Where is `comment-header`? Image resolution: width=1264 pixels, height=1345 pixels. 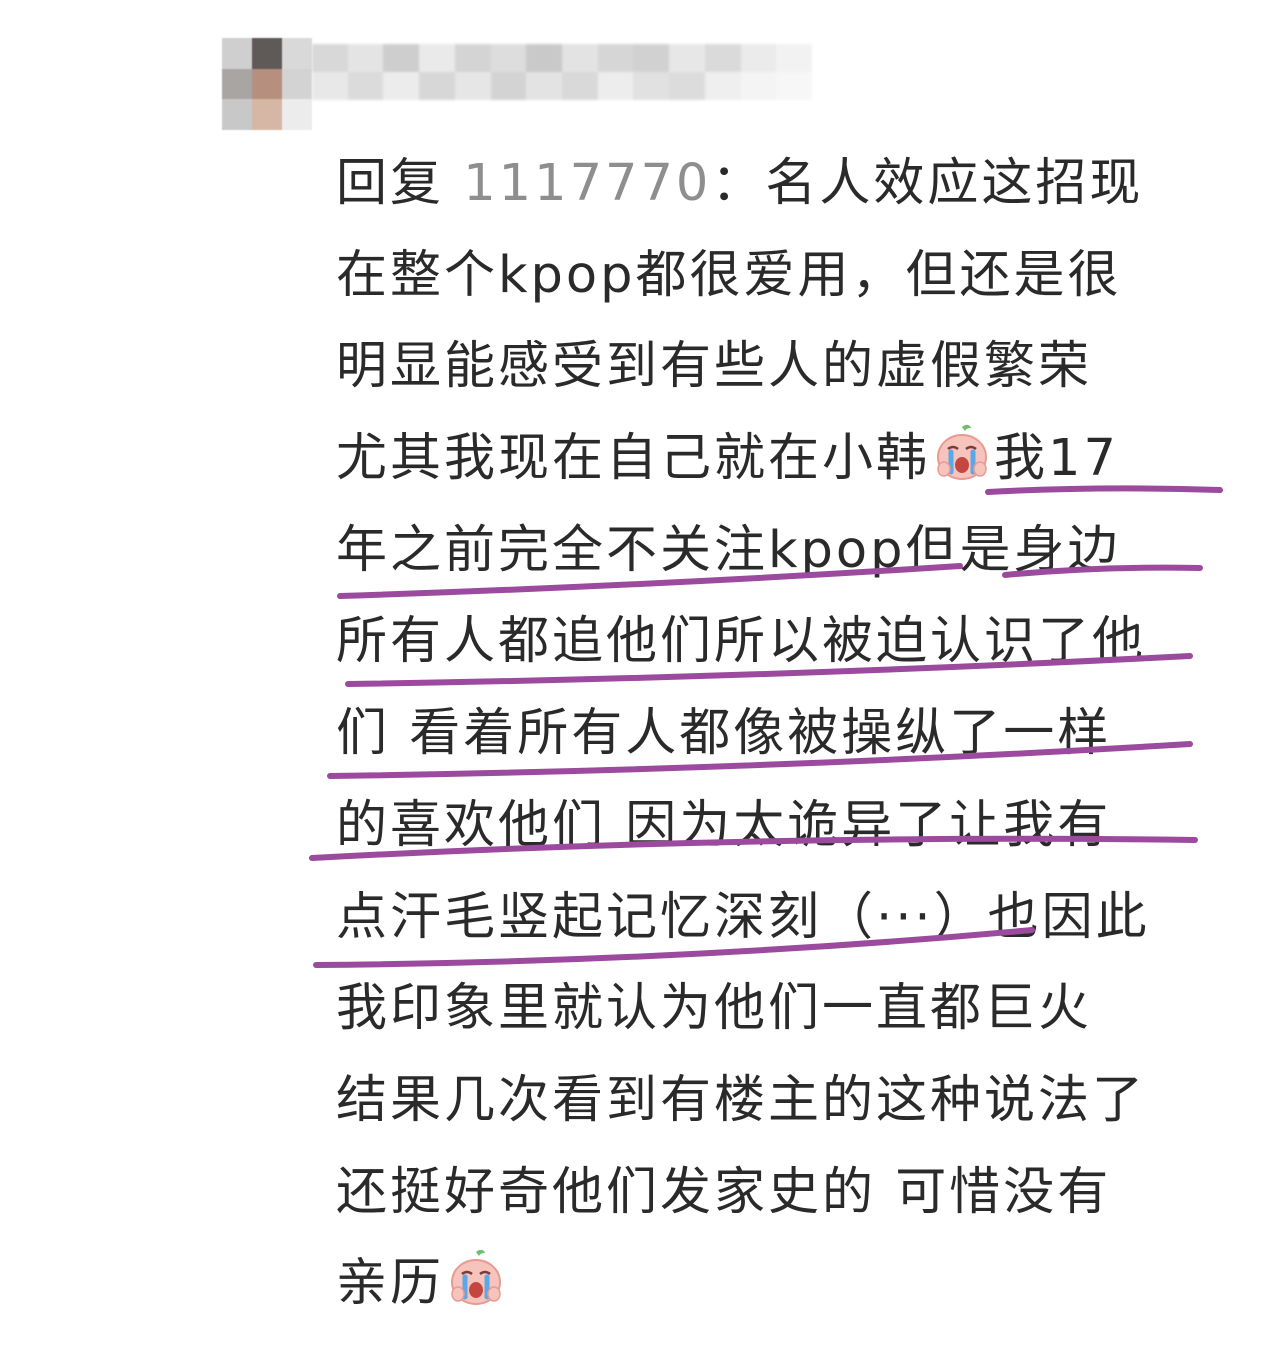
comment-header is located at coordinates (632, 70).